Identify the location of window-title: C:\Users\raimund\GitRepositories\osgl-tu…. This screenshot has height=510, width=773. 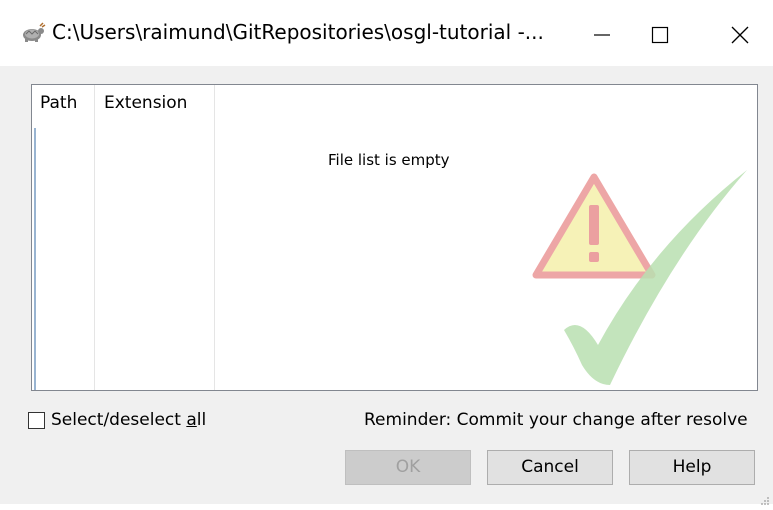
(298, 32).